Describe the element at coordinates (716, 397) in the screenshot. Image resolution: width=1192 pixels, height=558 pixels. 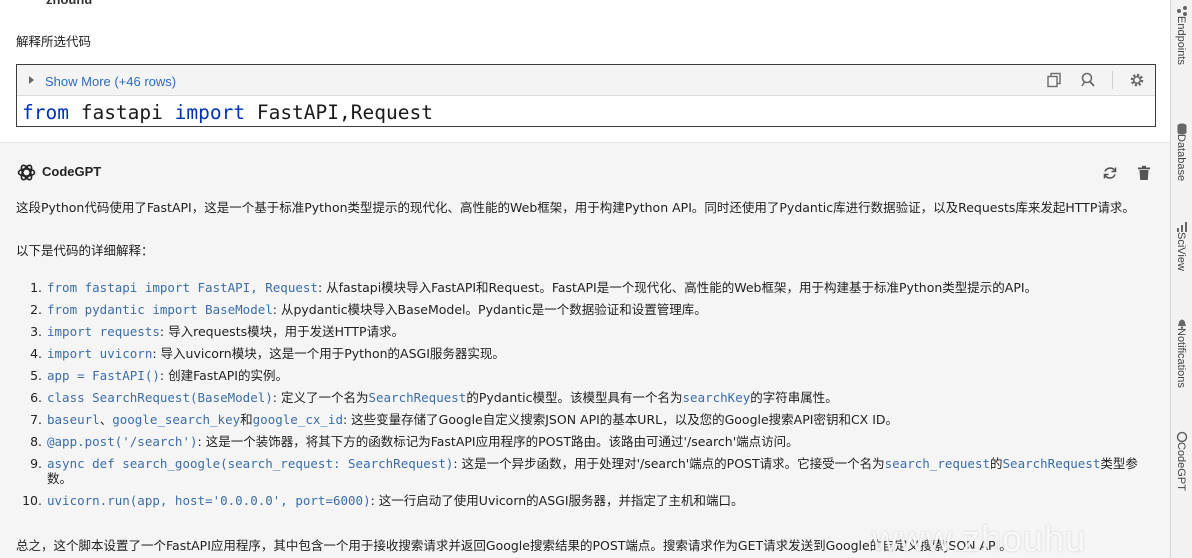
I see `inline-code: searchKey` at that location.